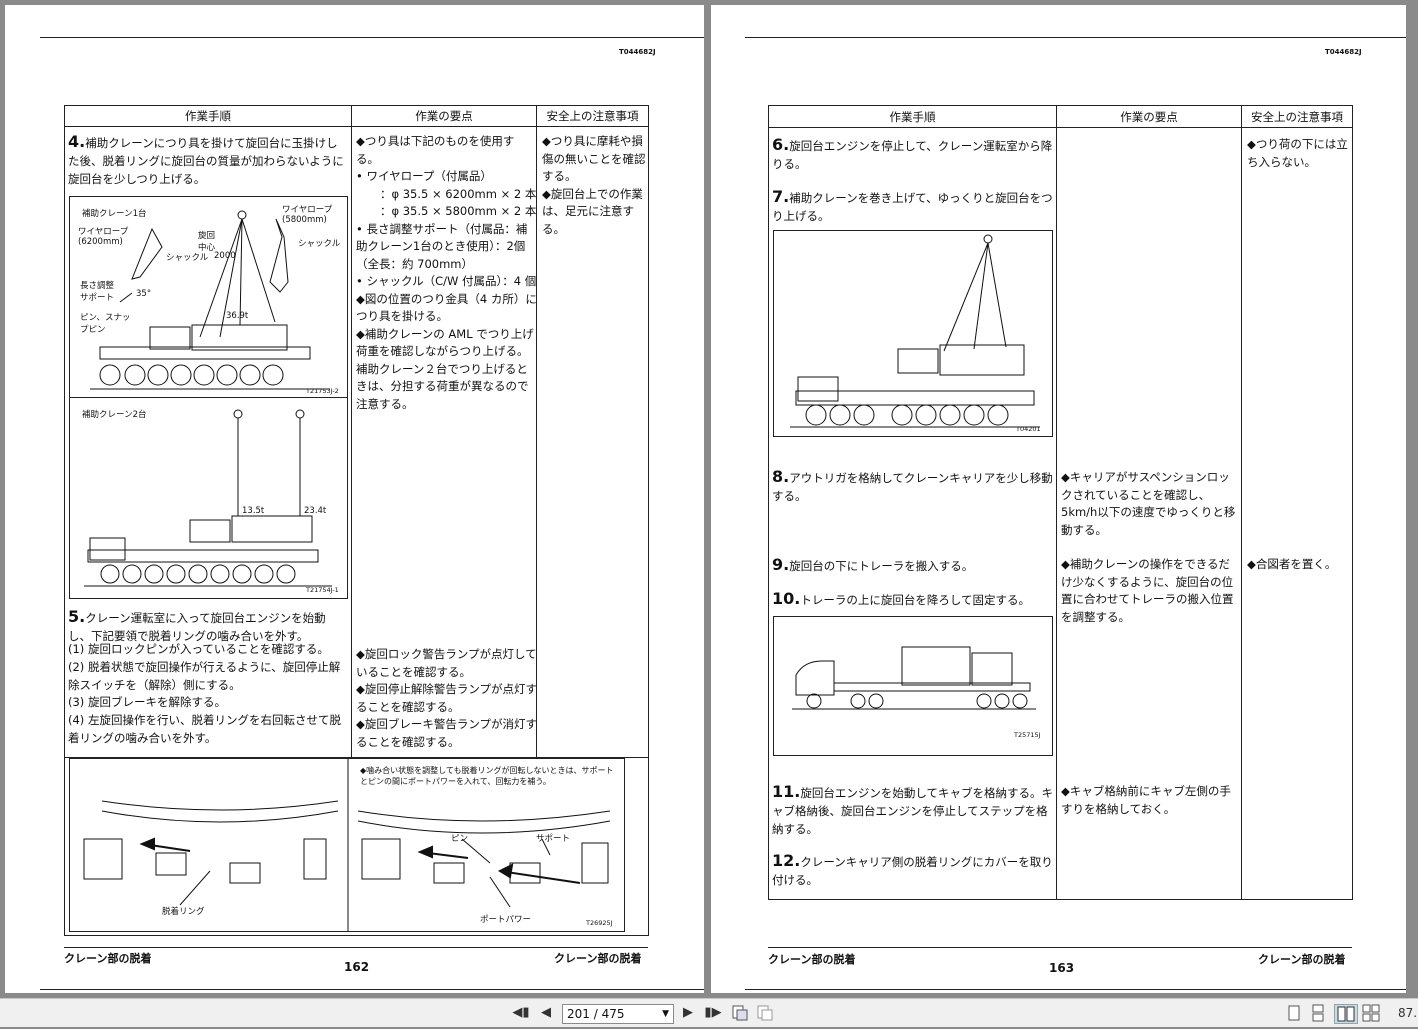 The height and width of the screenshot is (1029, 1418). I want to click on figure-id: T26925J, so click(599, 923).